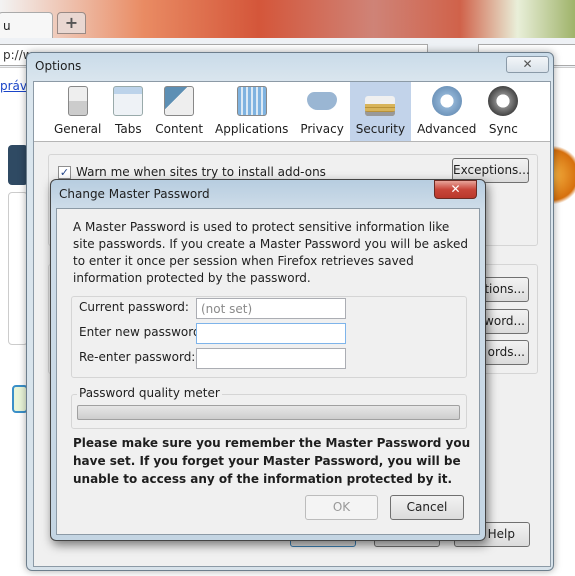  I want to click on tab-security: Security, so click(380, 111).